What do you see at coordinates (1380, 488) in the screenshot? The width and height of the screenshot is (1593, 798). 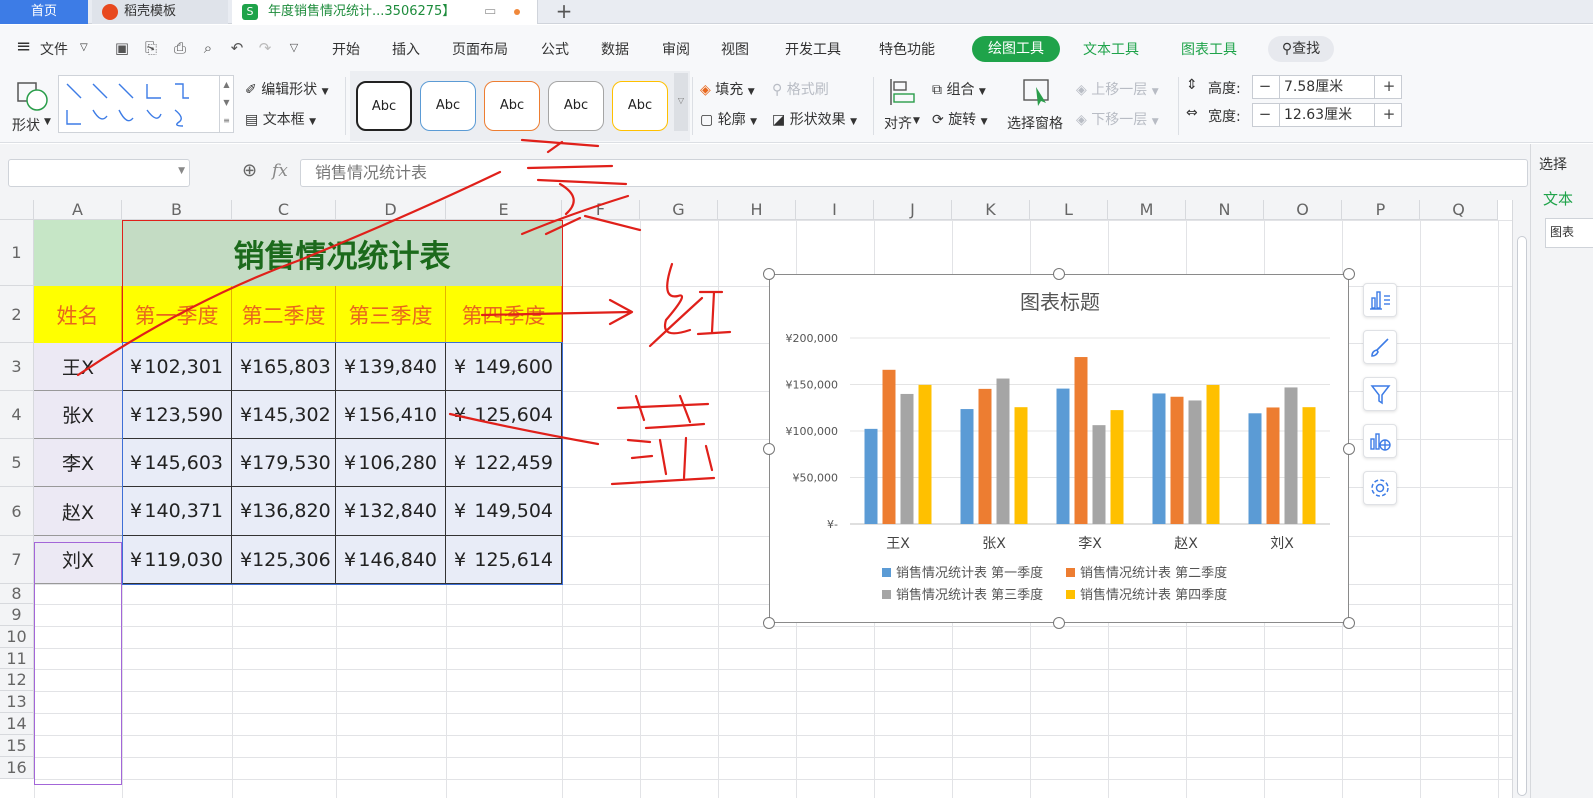 I see `chart-settings-button` at bounding box center [1380, 488].